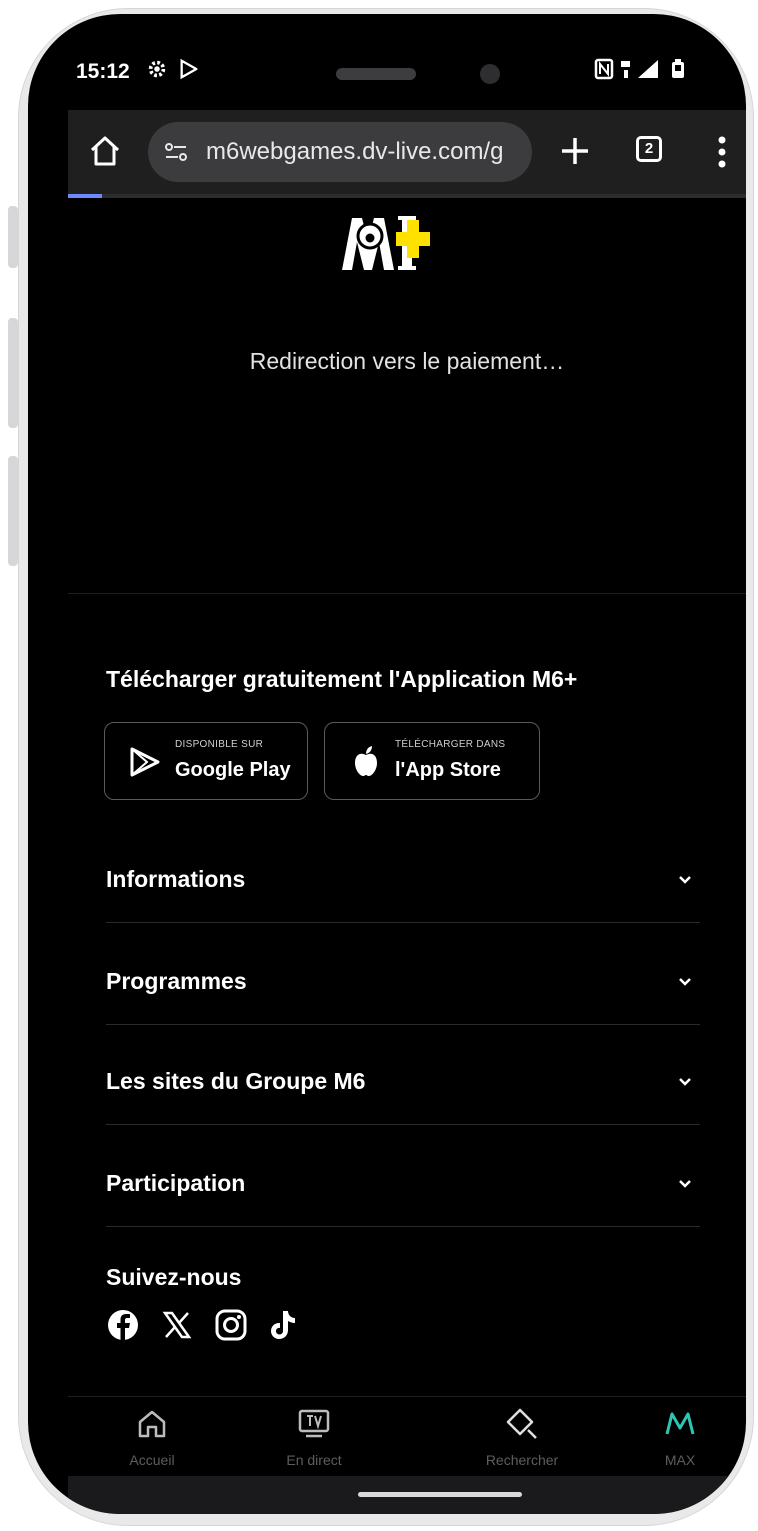 Image resolution: width=758 pixels, height=1531 pixels. I want to click on page-load-progress, so click(407, 196).